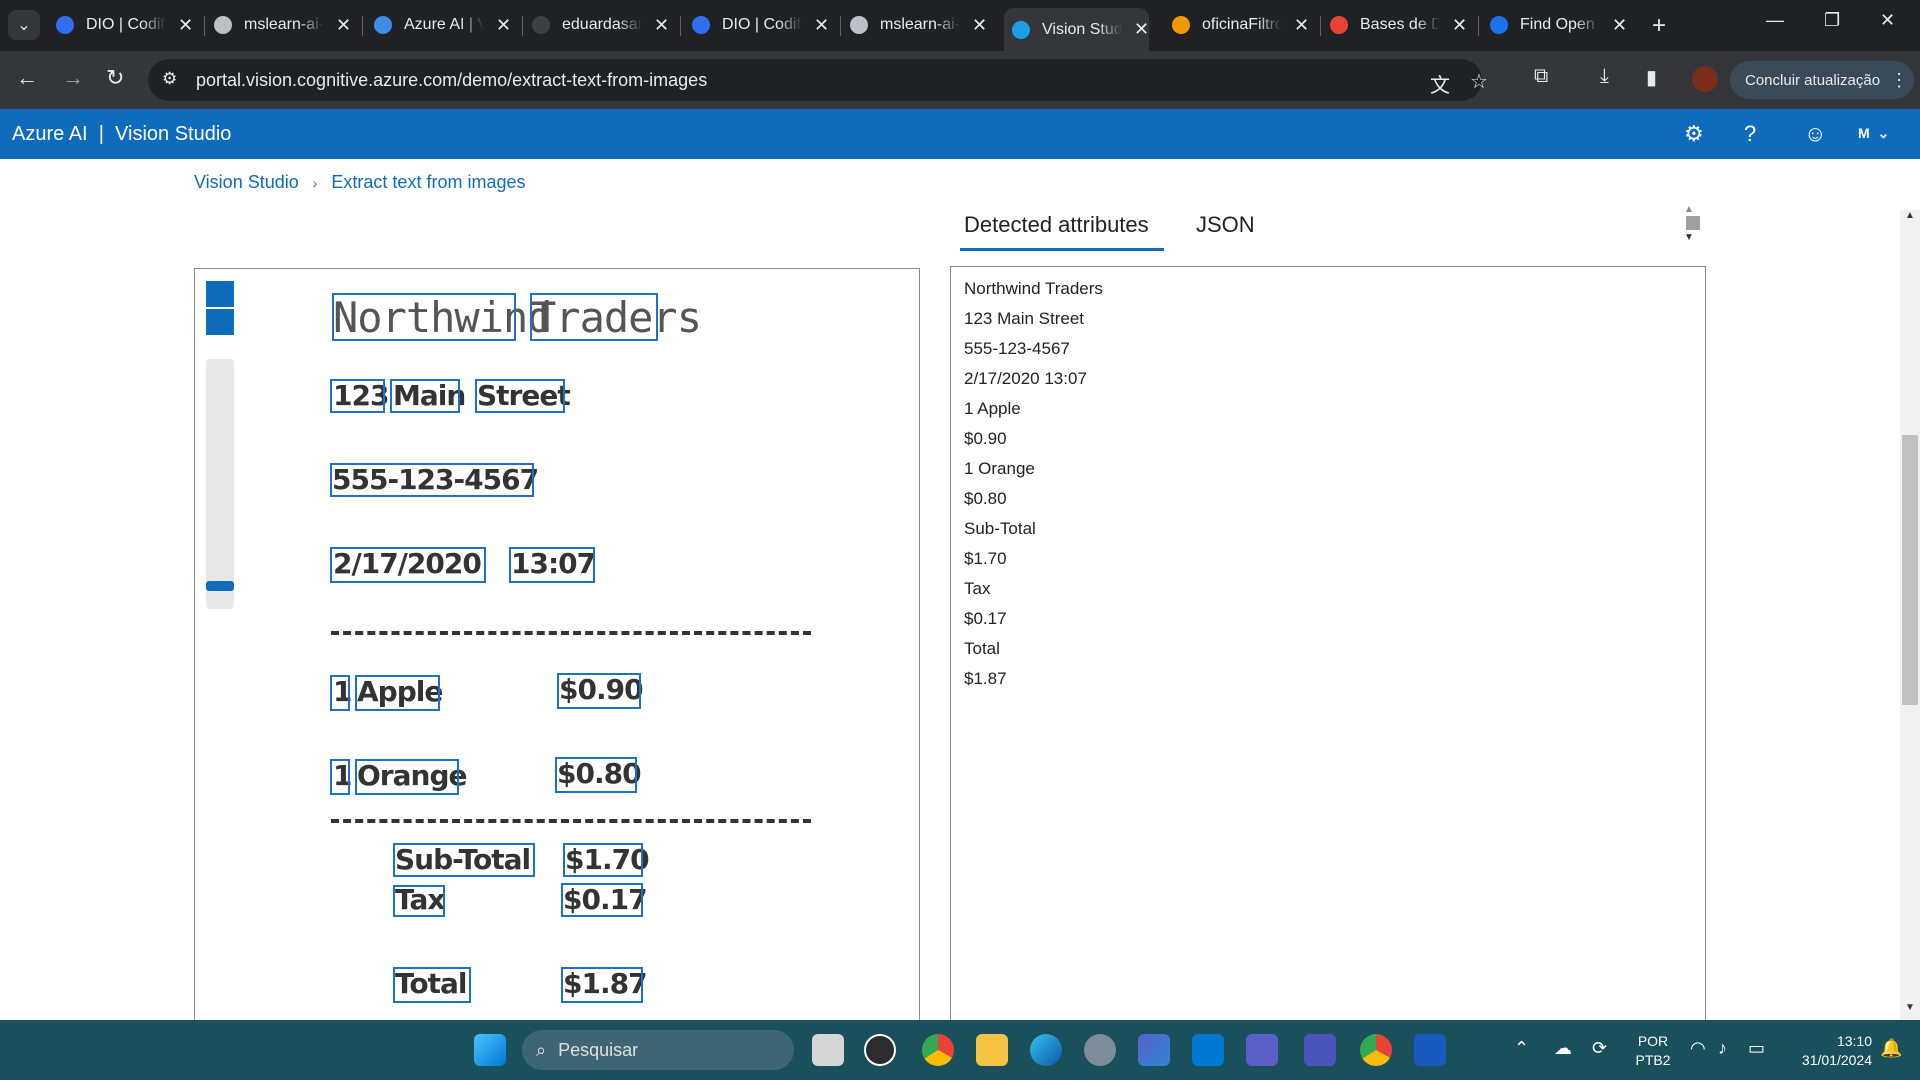 The width and height of the screenshot is (1920, 1080). Describe the element at coordinates (220, 294) in the screenshot. I see `zoom-in-button` at that location.